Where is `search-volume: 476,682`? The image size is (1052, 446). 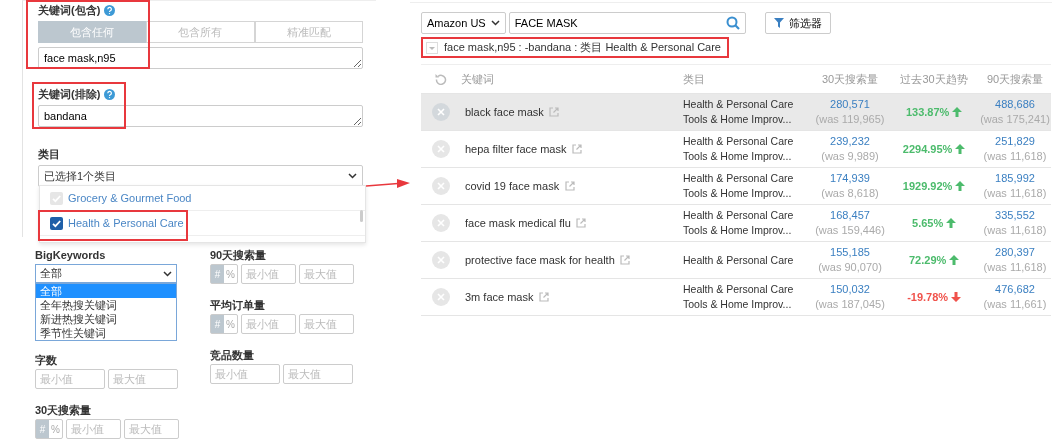
search-volume: 476,682 is located at coordinates (1015, 289).